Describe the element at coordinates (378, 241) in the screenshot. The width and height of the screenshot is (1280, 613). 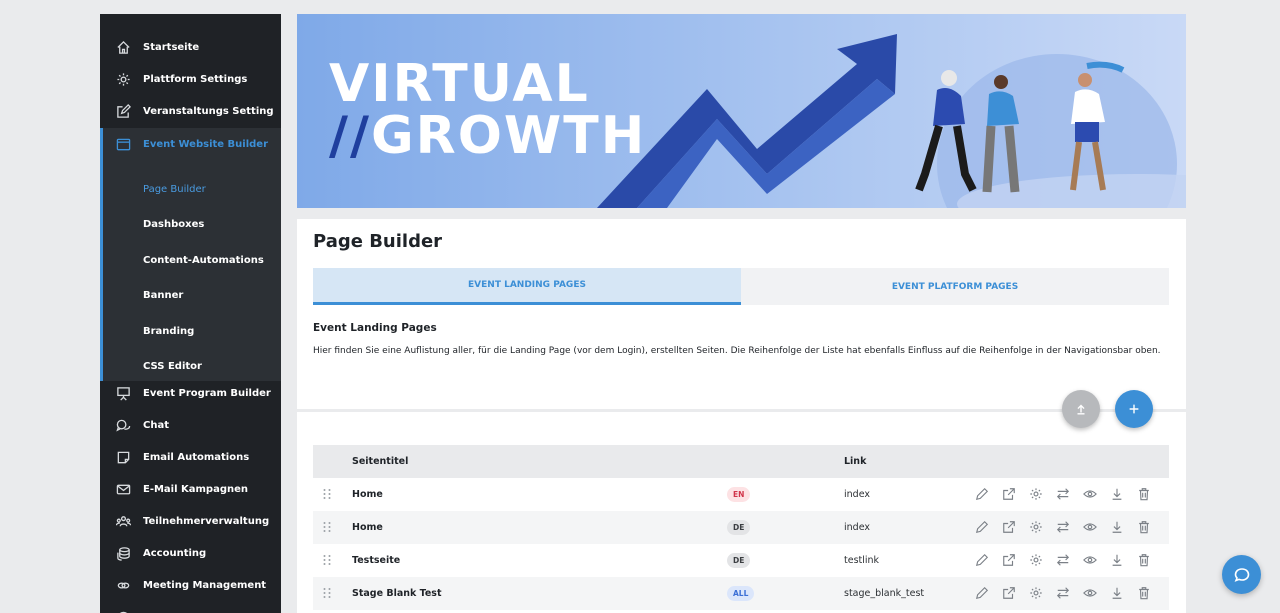
I see `page-title: Page Builder` at that location.